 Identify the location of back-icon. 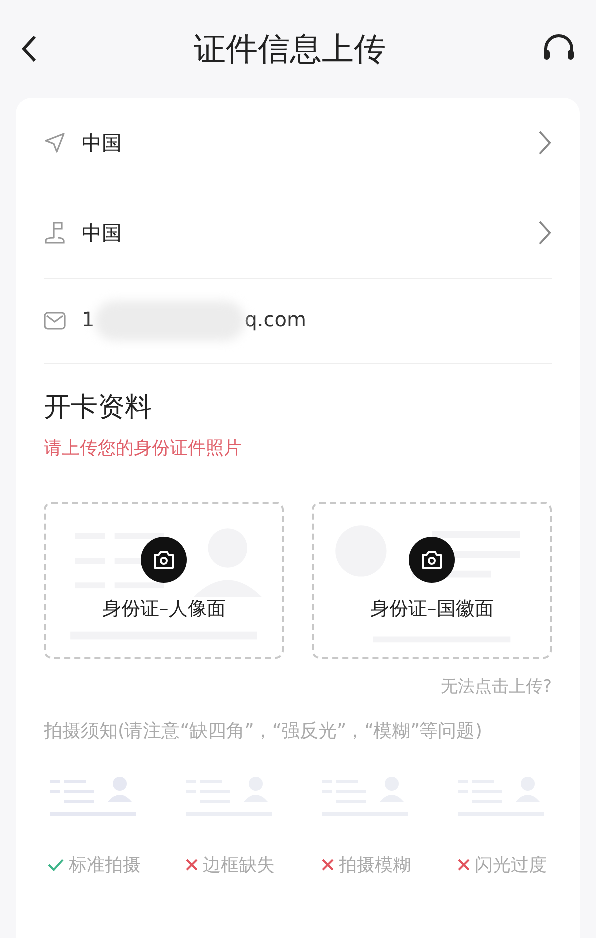
(29, 49).